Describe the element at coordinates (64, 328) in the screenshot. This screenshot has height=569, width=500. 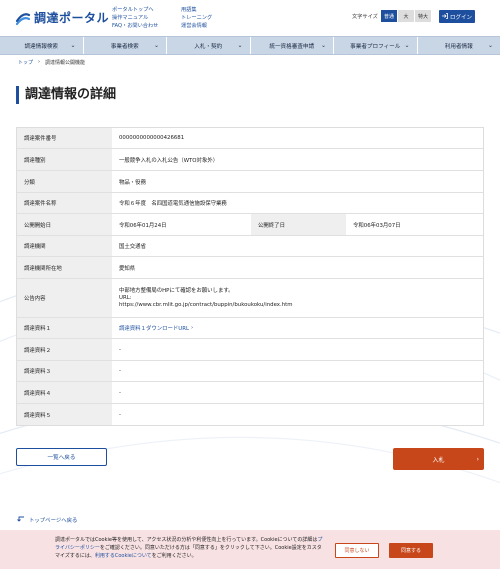
I see `document1-label: 調達資料１` at that location.